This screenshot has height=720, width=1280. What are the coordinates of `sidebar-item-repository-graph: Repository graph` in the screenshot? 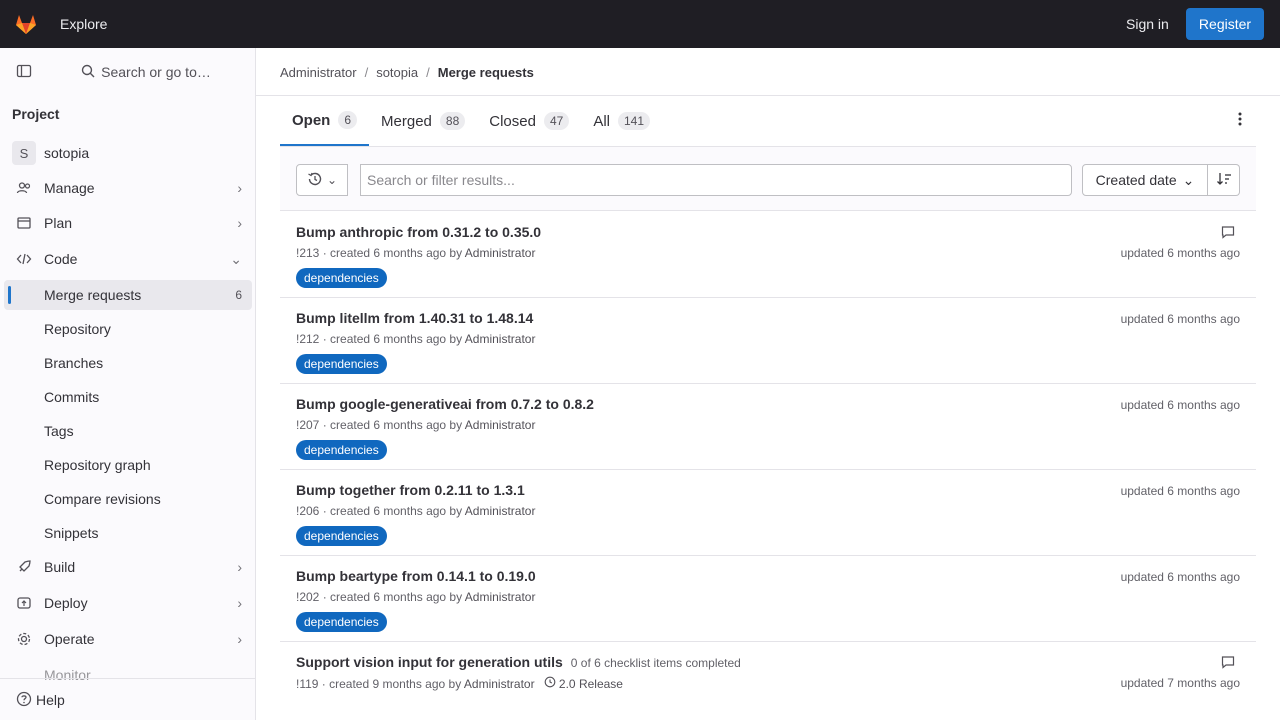 It's located at (128, 465).